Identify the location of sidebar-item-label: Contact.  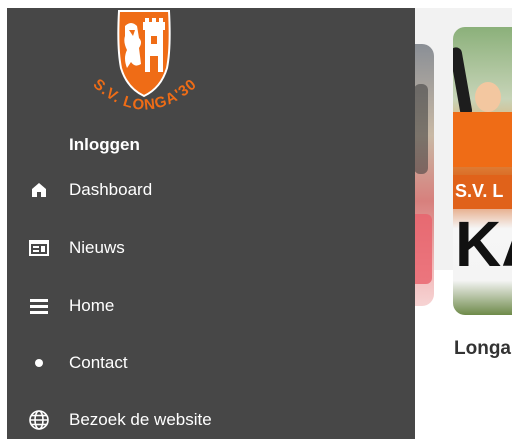
(98, 362).